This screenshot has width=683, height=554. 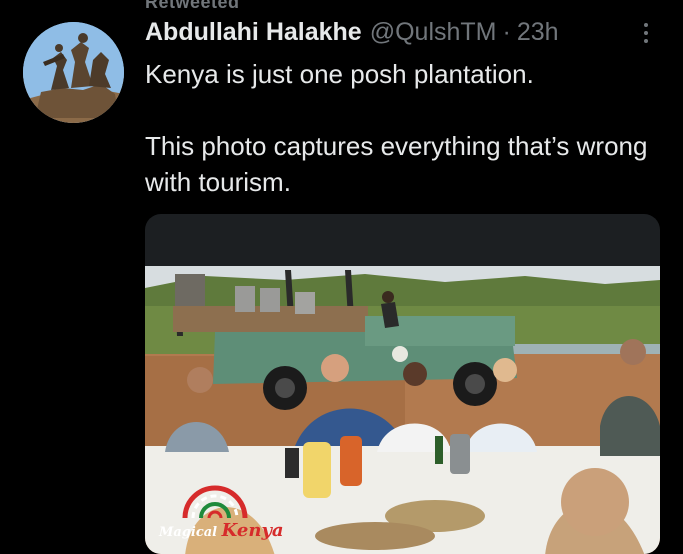 I want to click on retweeted-label-cut: Retweeted, so click(x=192, y=6).